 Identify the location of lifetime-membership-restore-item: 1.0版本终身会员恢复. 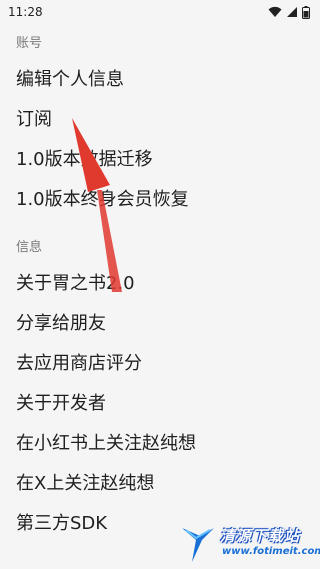
(160, 198).